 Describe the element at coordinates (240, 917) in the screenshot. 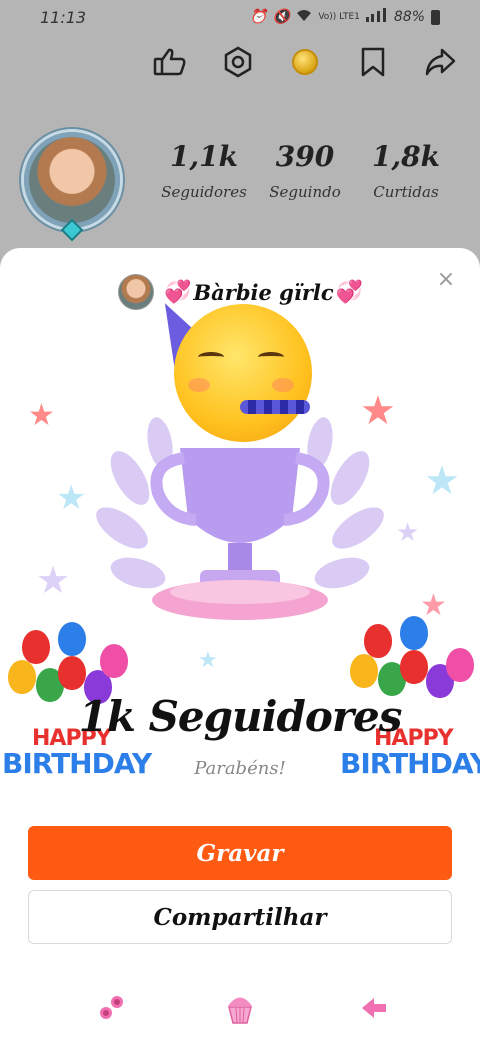

I see `share-button: Compartilhar` at that location.